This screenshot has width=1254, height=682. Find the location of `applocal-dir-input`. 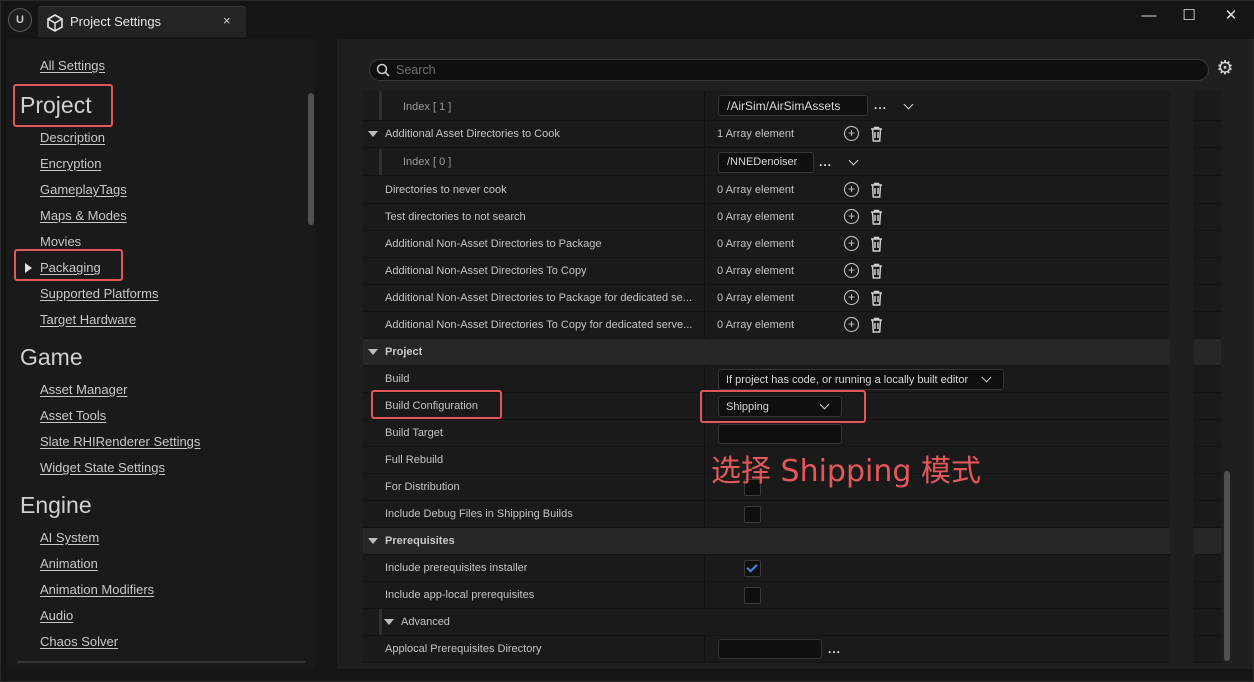

applocal-dir-input is located at coordinates (770, 649).